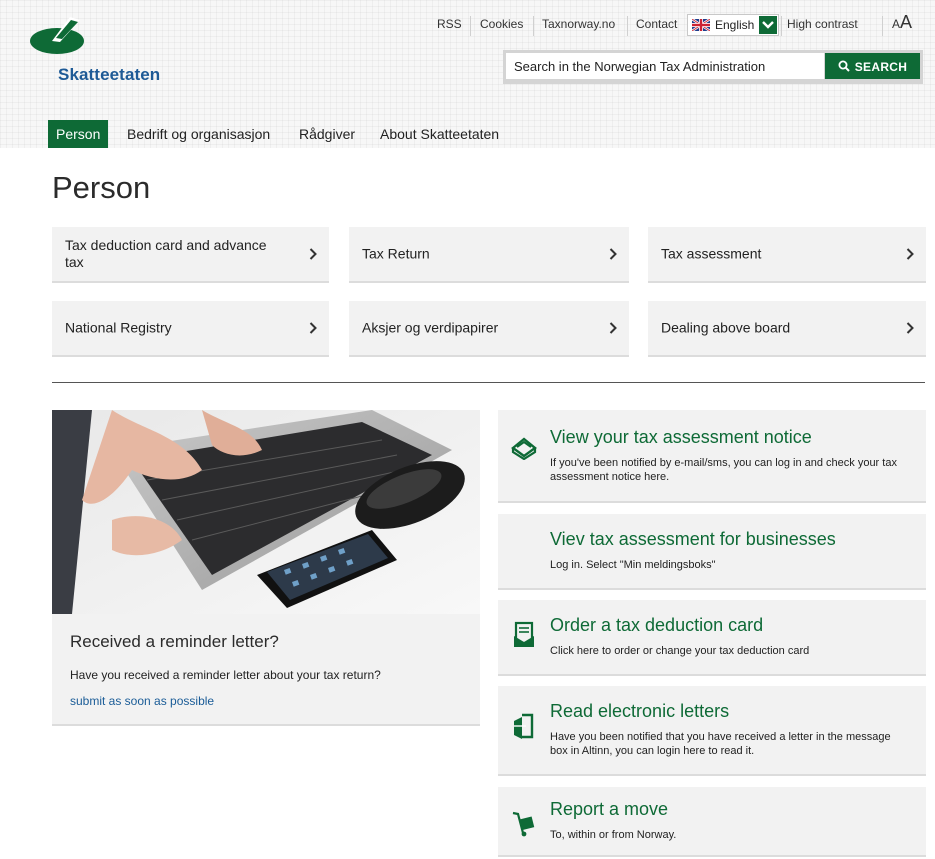 The height and width of the screenshot is (859, 935). Describe the element at coordinates (109, 75) in the screenshot. I see `brand-name: Skatteetaten` at that location.